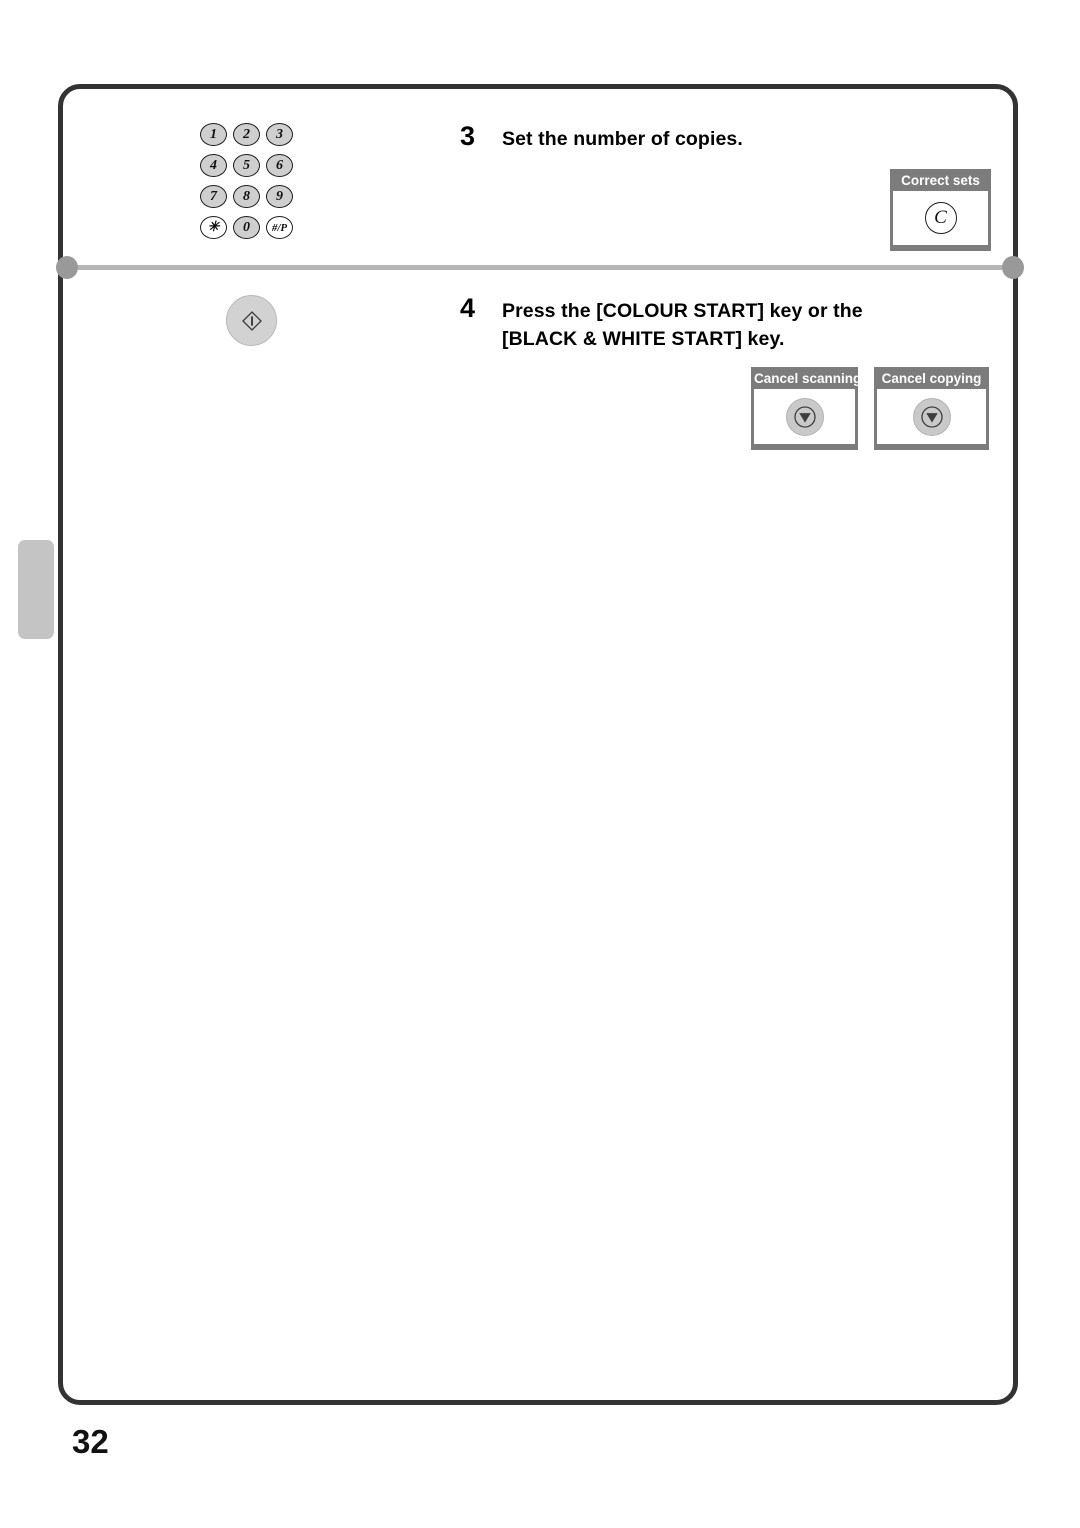  What do you see at coordinates (279, 134) in the screenshot?
I see `keypad-key-3: 3` at bounding box center [279, 134].